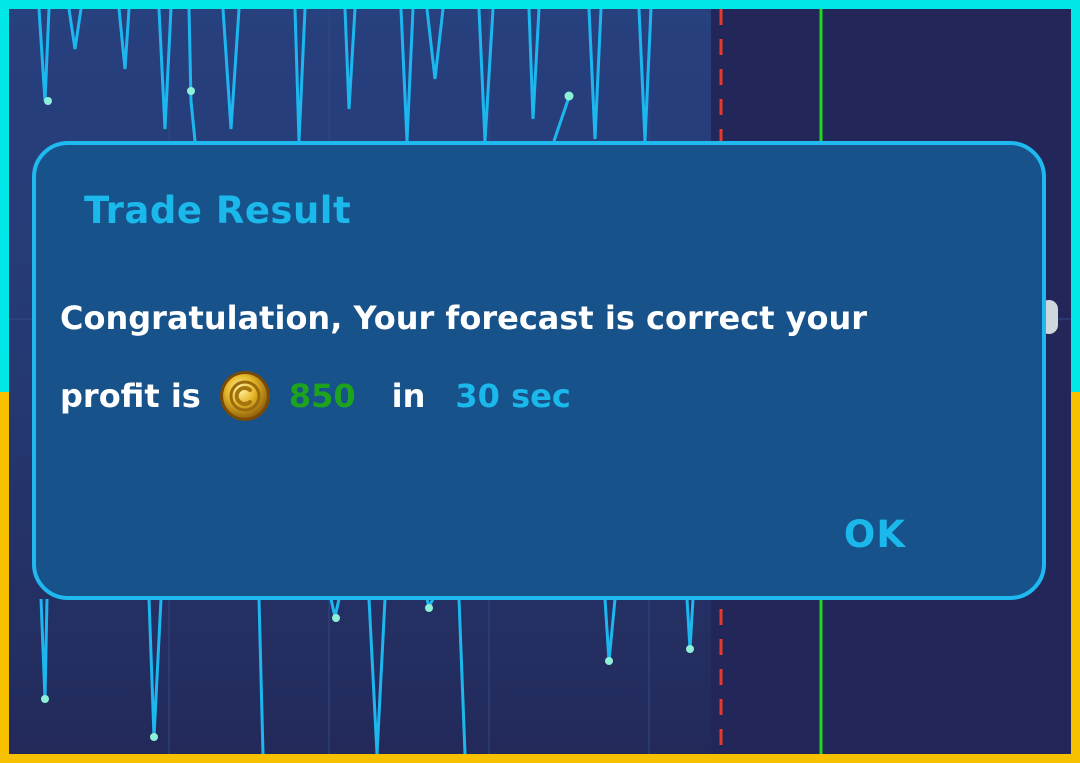 Image resolution: width=1080 pixels, height=763 pixels. What do you see at coordinates (244, 396) in the screenshot?
I see `gold-coin-icon` at bounding box center [244, 396].